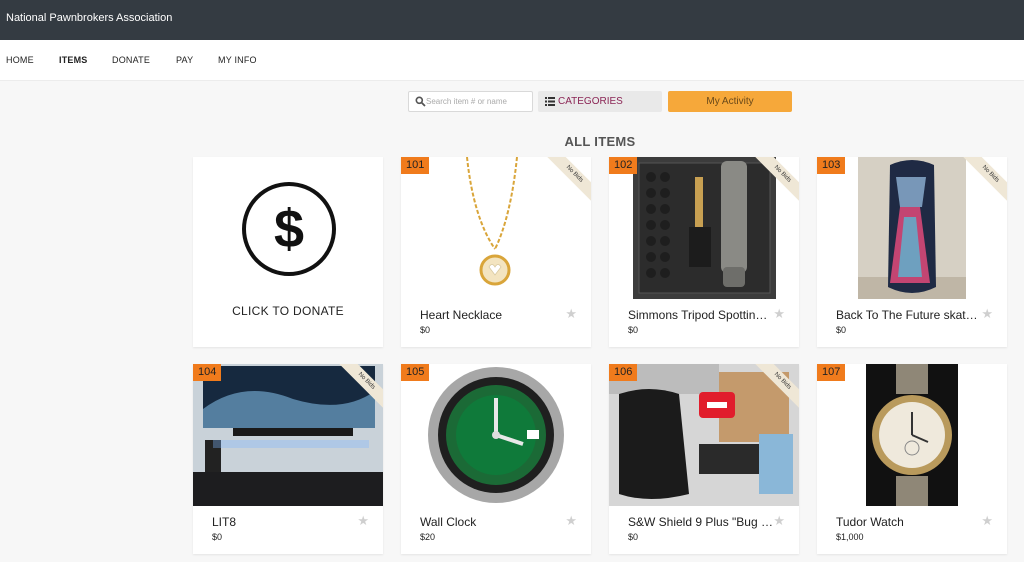 The width and height of the screenshot is (1024, 562). What do you see at coordinates (831, 372) in the screenshot?
I see `lot-number: 107` at bounding box center [831, 372].